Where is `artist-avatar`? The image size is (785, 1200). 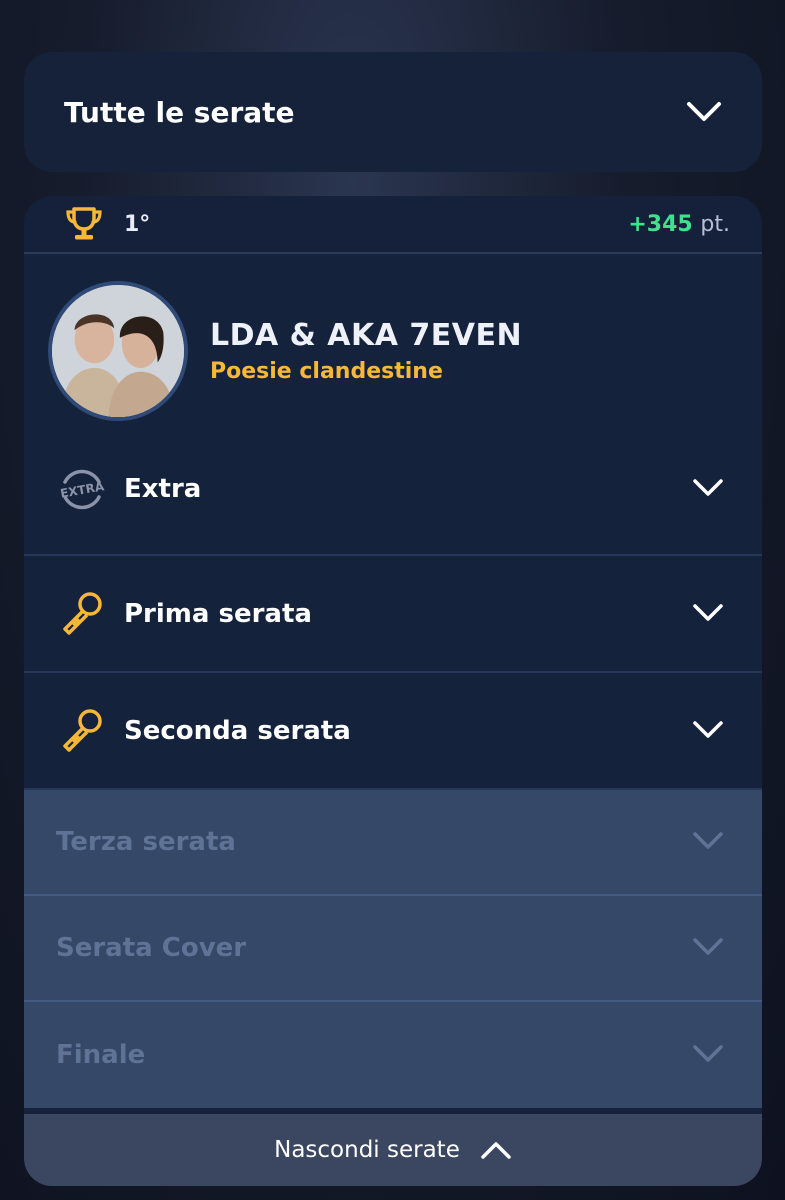 artist-avatar is located at coordinates (118, 351).